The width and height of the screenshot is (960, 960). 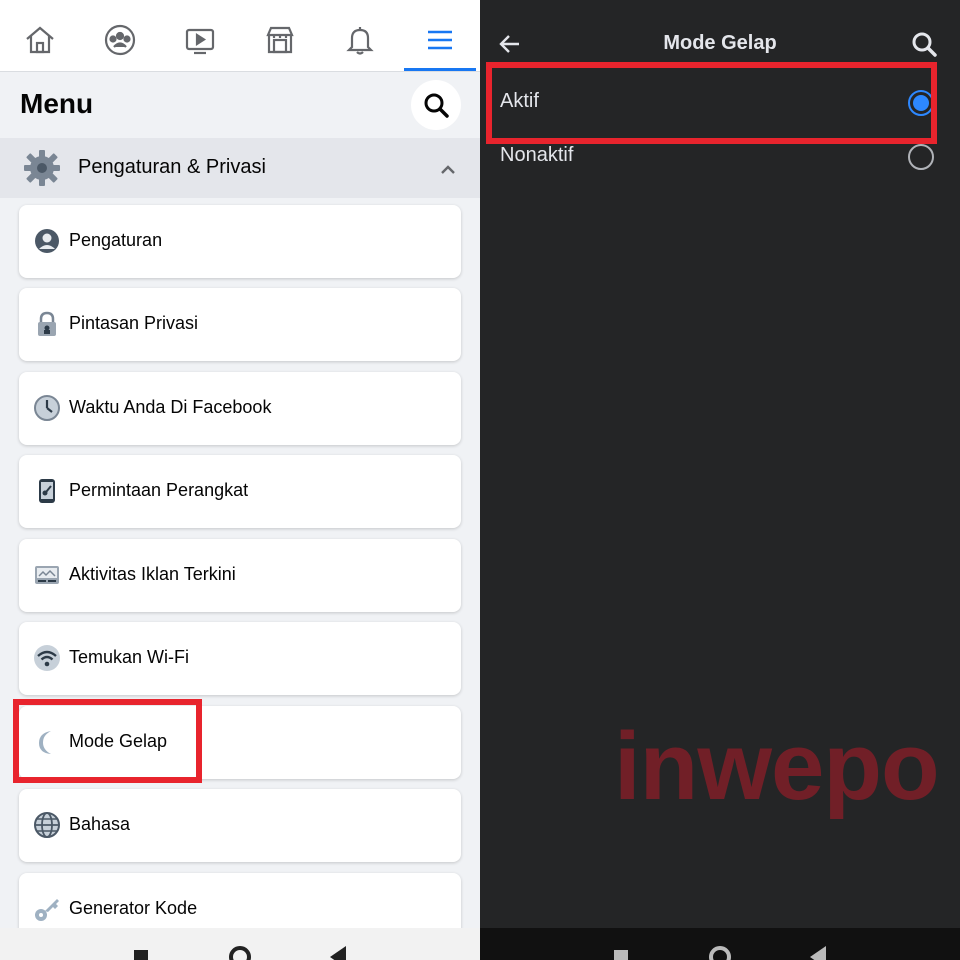 I want to click on menu-item-label: Aktivitas Iklan Terkini, so click(x=152, y=574).